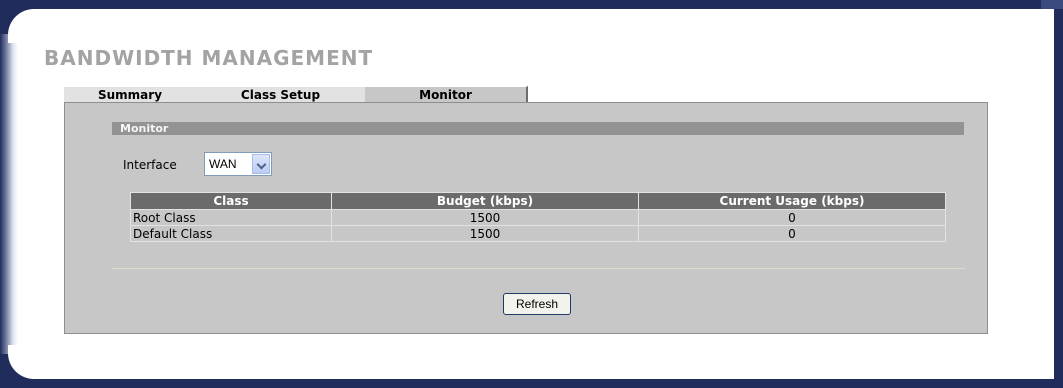 Image resolution: width=1063 pixels, height=388 pixels. Describe the element at coordinates (531, 4) in the screenshot. I see `window-frame-top` at that location.